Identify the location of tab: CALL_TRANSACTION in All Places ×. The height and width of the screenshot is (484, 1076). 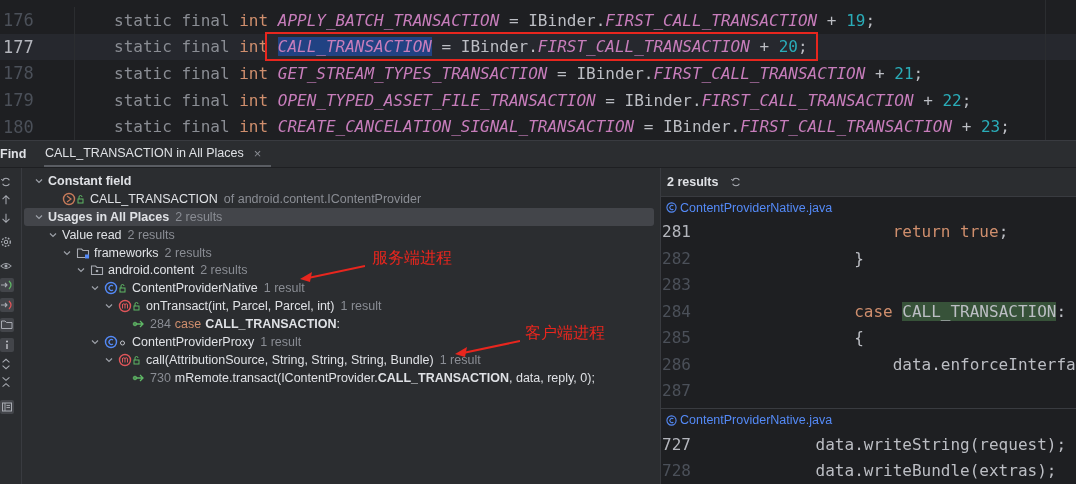
(158, 154).